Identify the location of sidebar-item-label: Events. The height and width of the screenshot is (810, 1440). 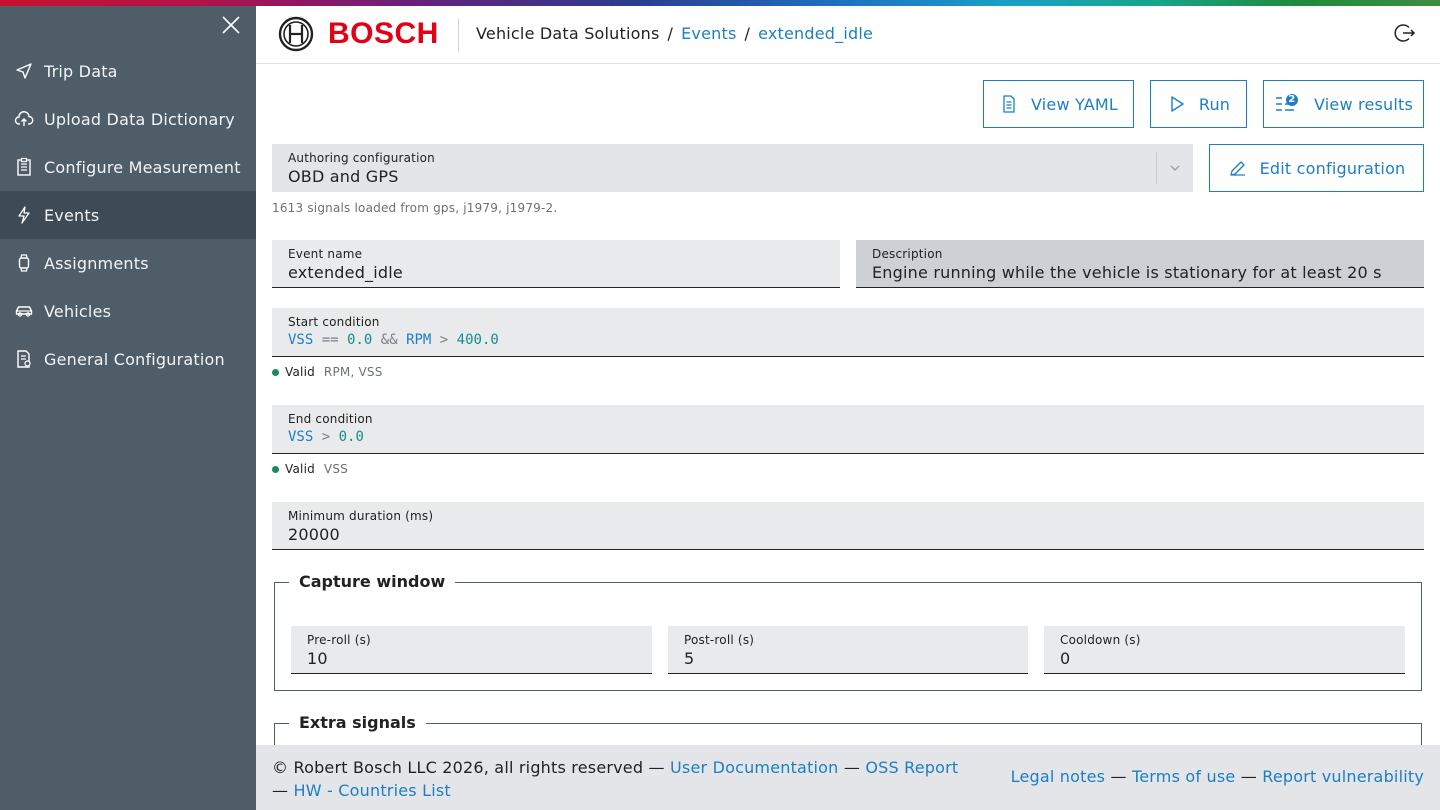
(72, 215).